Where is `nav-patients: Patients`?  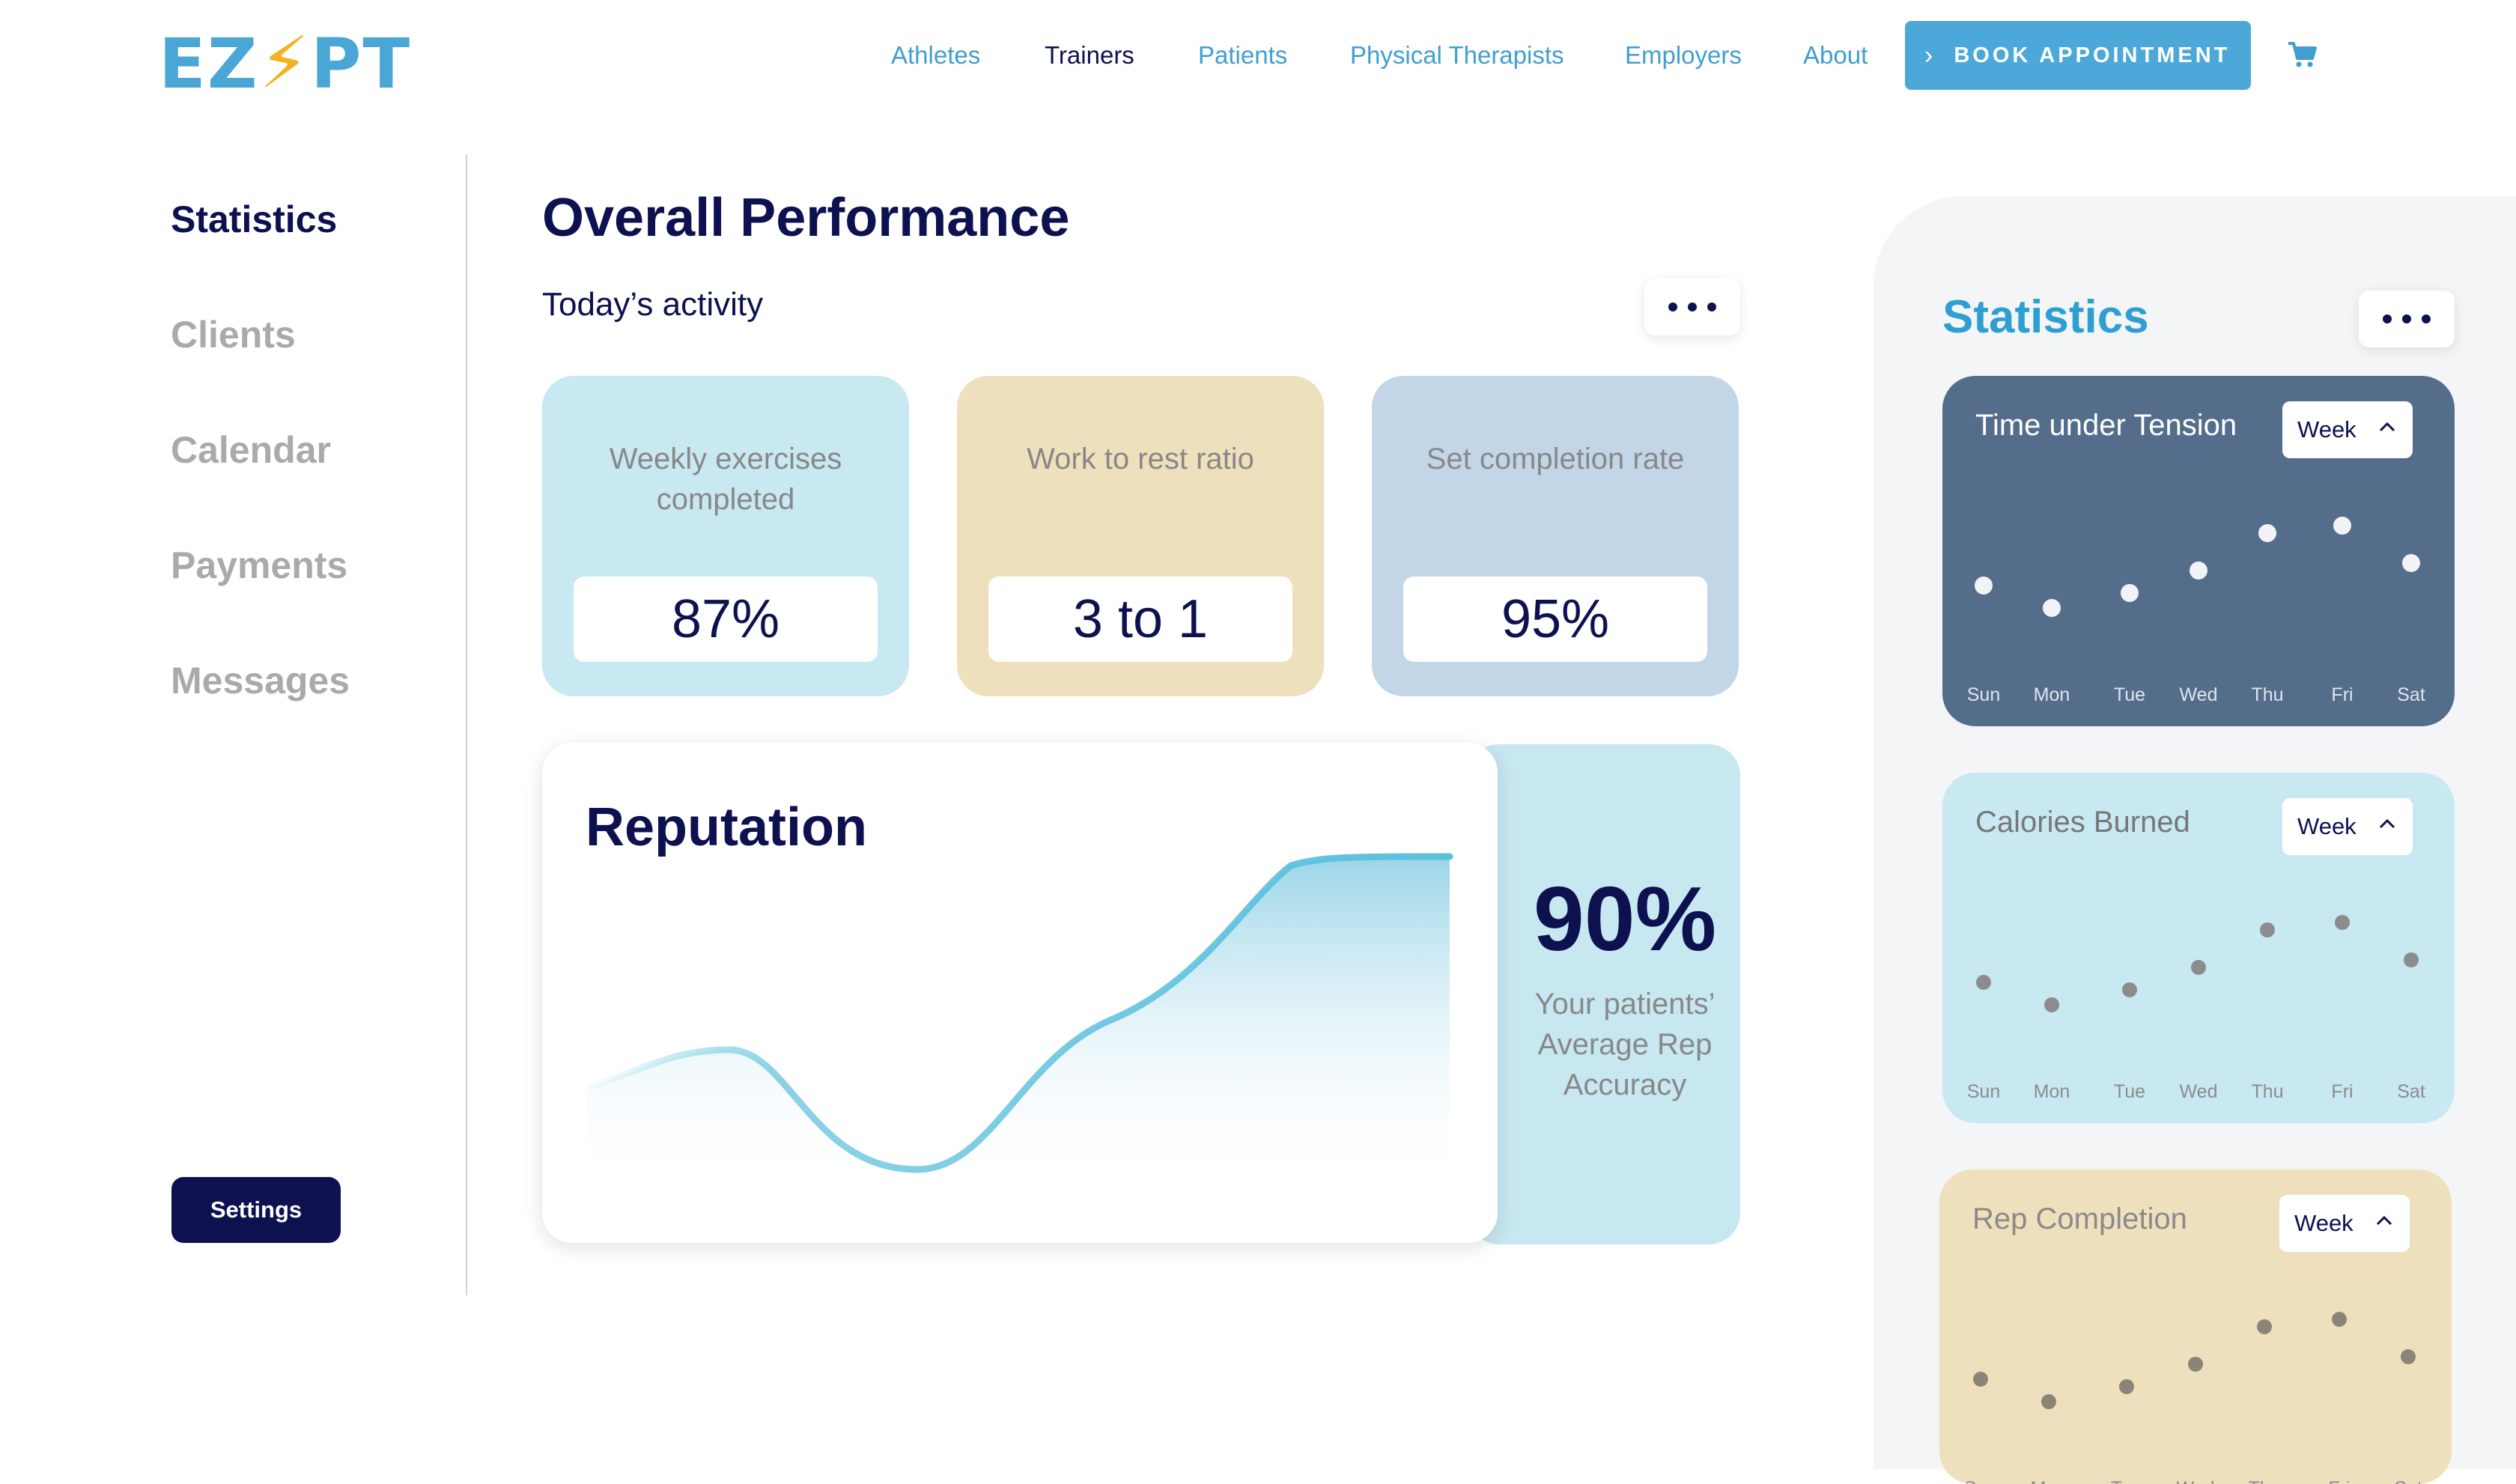 nav-patients: Patients is located at coordinates (1242, 55).